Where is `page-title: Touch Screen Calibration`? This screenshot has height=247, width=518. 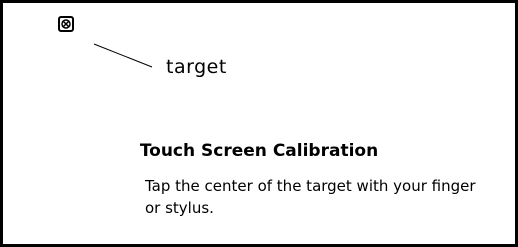
page-title: Touch Screen Calibration is located at coordinates (259, 151).